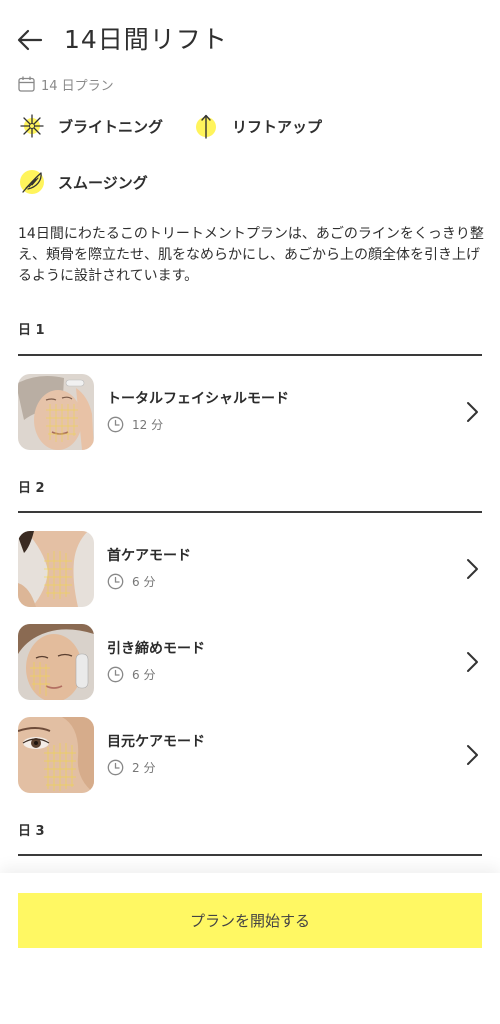 The height and width of the screenshot is (1024, 500). Describe the element at coordinates (26, 84) in the screenshot. I see `calendar-icon` at that location.